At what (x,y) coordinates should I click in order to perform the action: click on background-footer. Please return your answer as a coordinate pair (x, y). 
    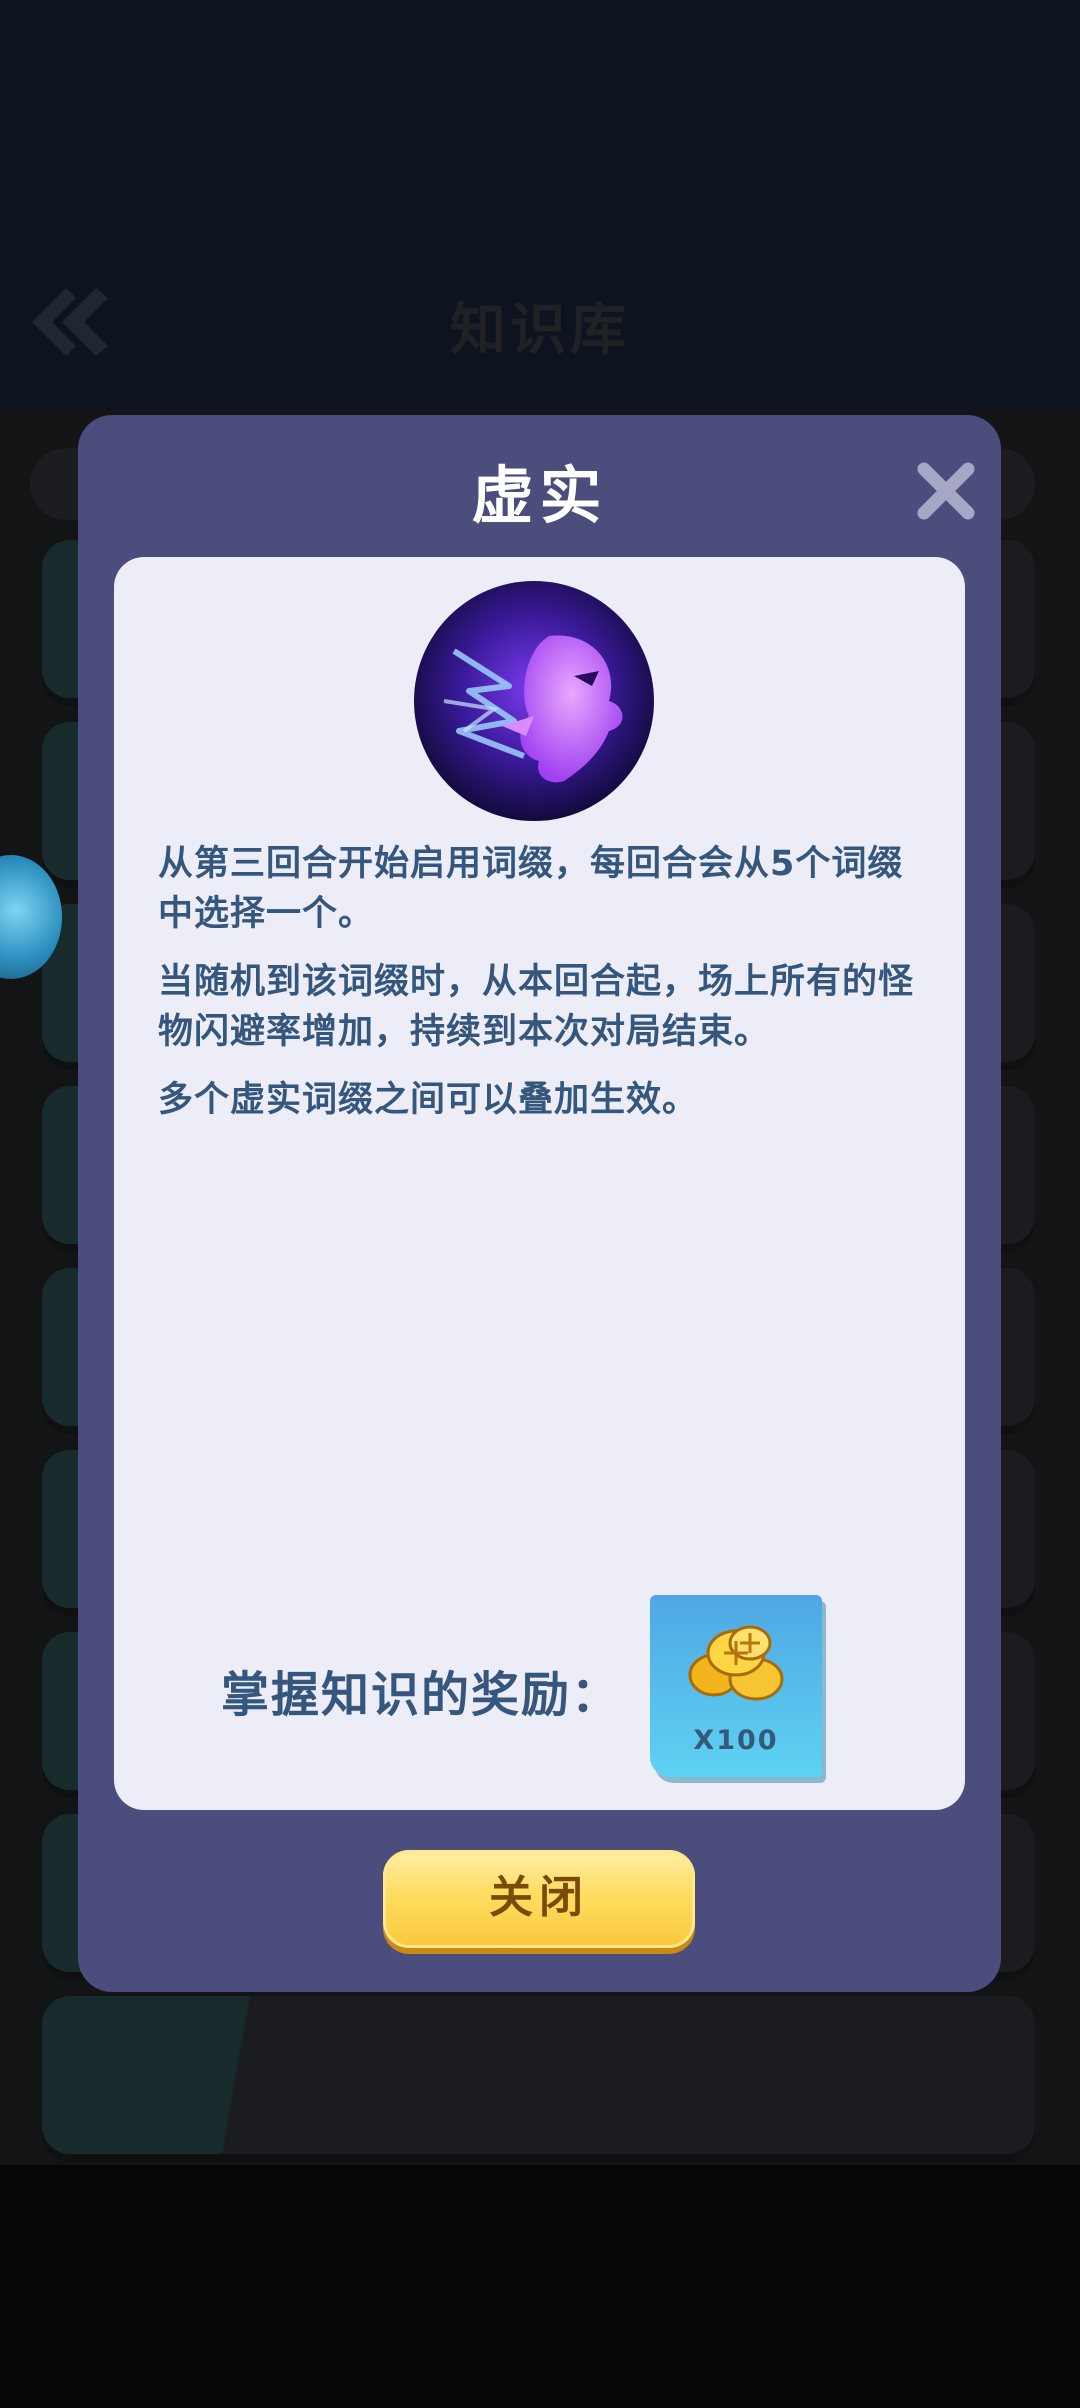
    Looking at the image, I should click on (540, 2286).